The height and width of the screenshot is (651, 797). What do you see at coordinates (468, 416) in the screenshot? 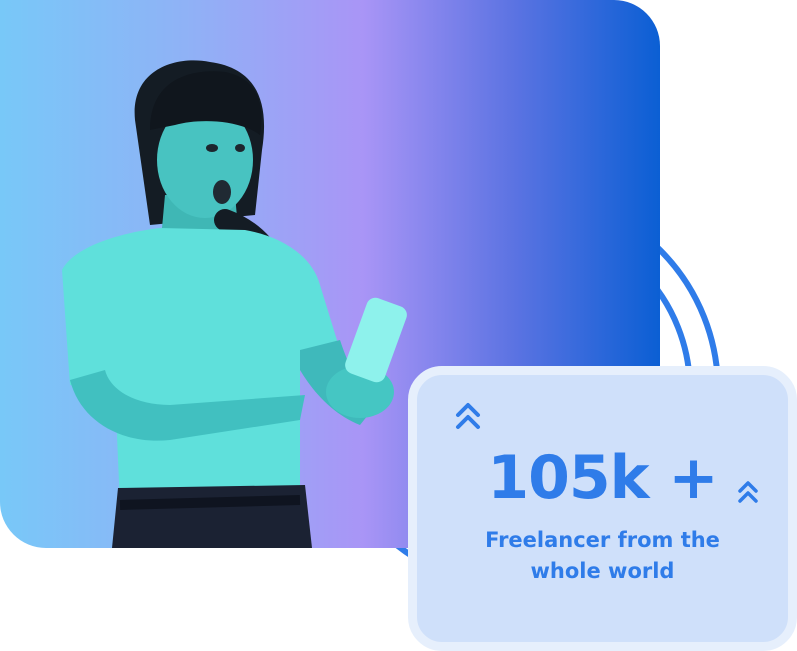
I see `double-chevron-up-icon` at bounding box center [468, 416].